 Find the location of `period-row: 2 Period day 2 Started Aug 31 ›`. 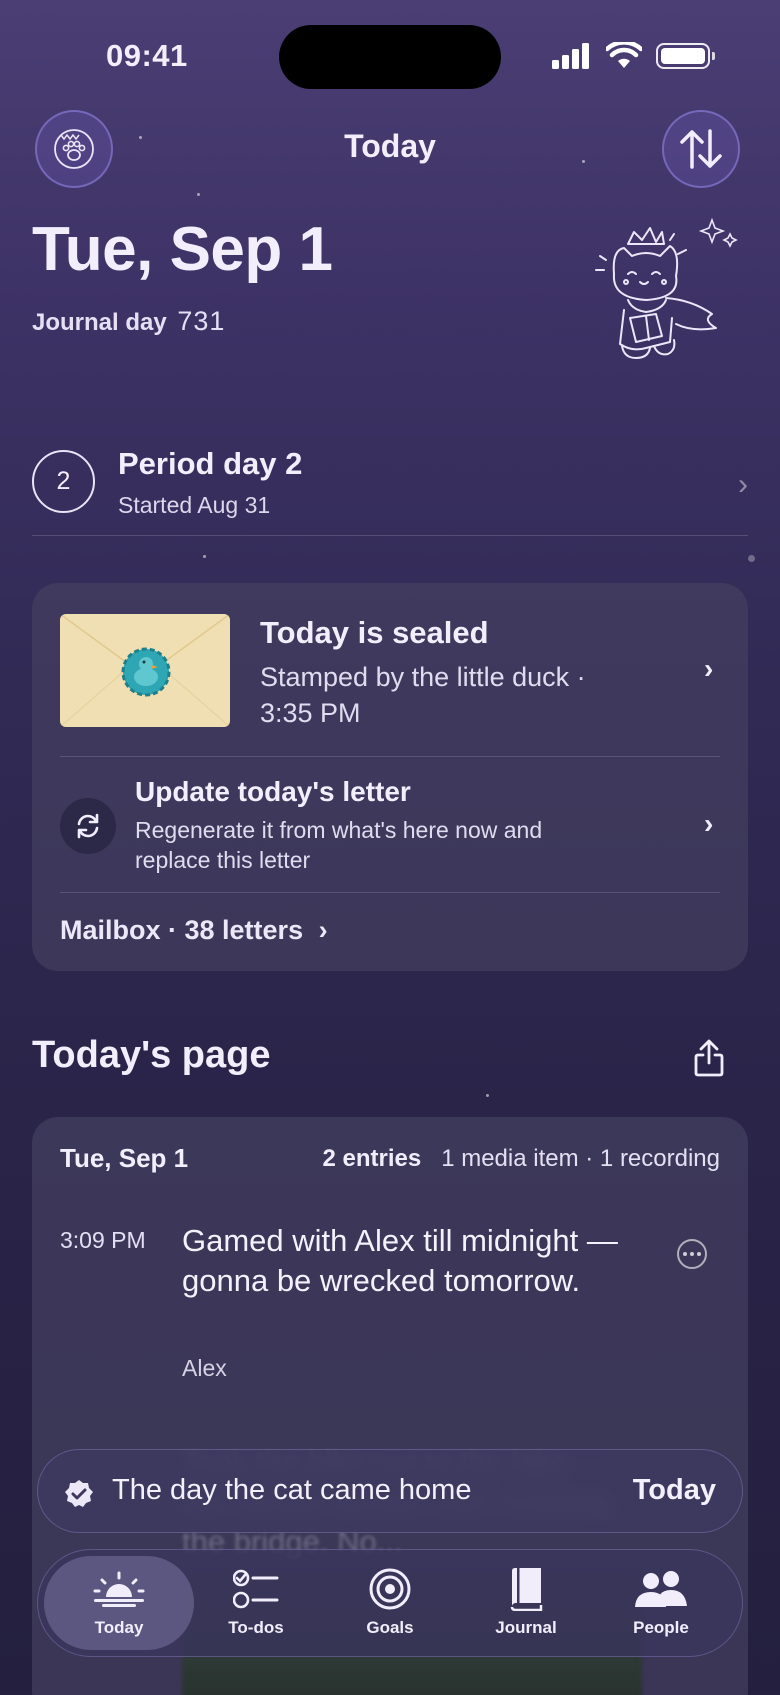

period-row: 2 Period day 2 Started Aug 31 › is located at coordinates (390, 491).